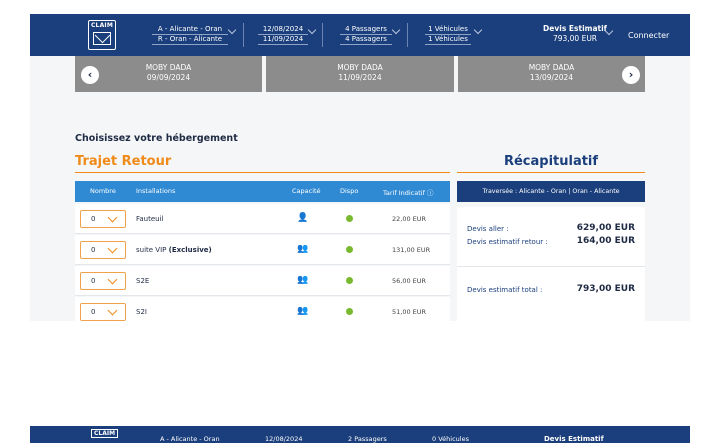 The image size is (720, 443). Describe the element at coordinates (168, 77) in the screenshot. I see `ferry-date: 09/09/2024` at that location.